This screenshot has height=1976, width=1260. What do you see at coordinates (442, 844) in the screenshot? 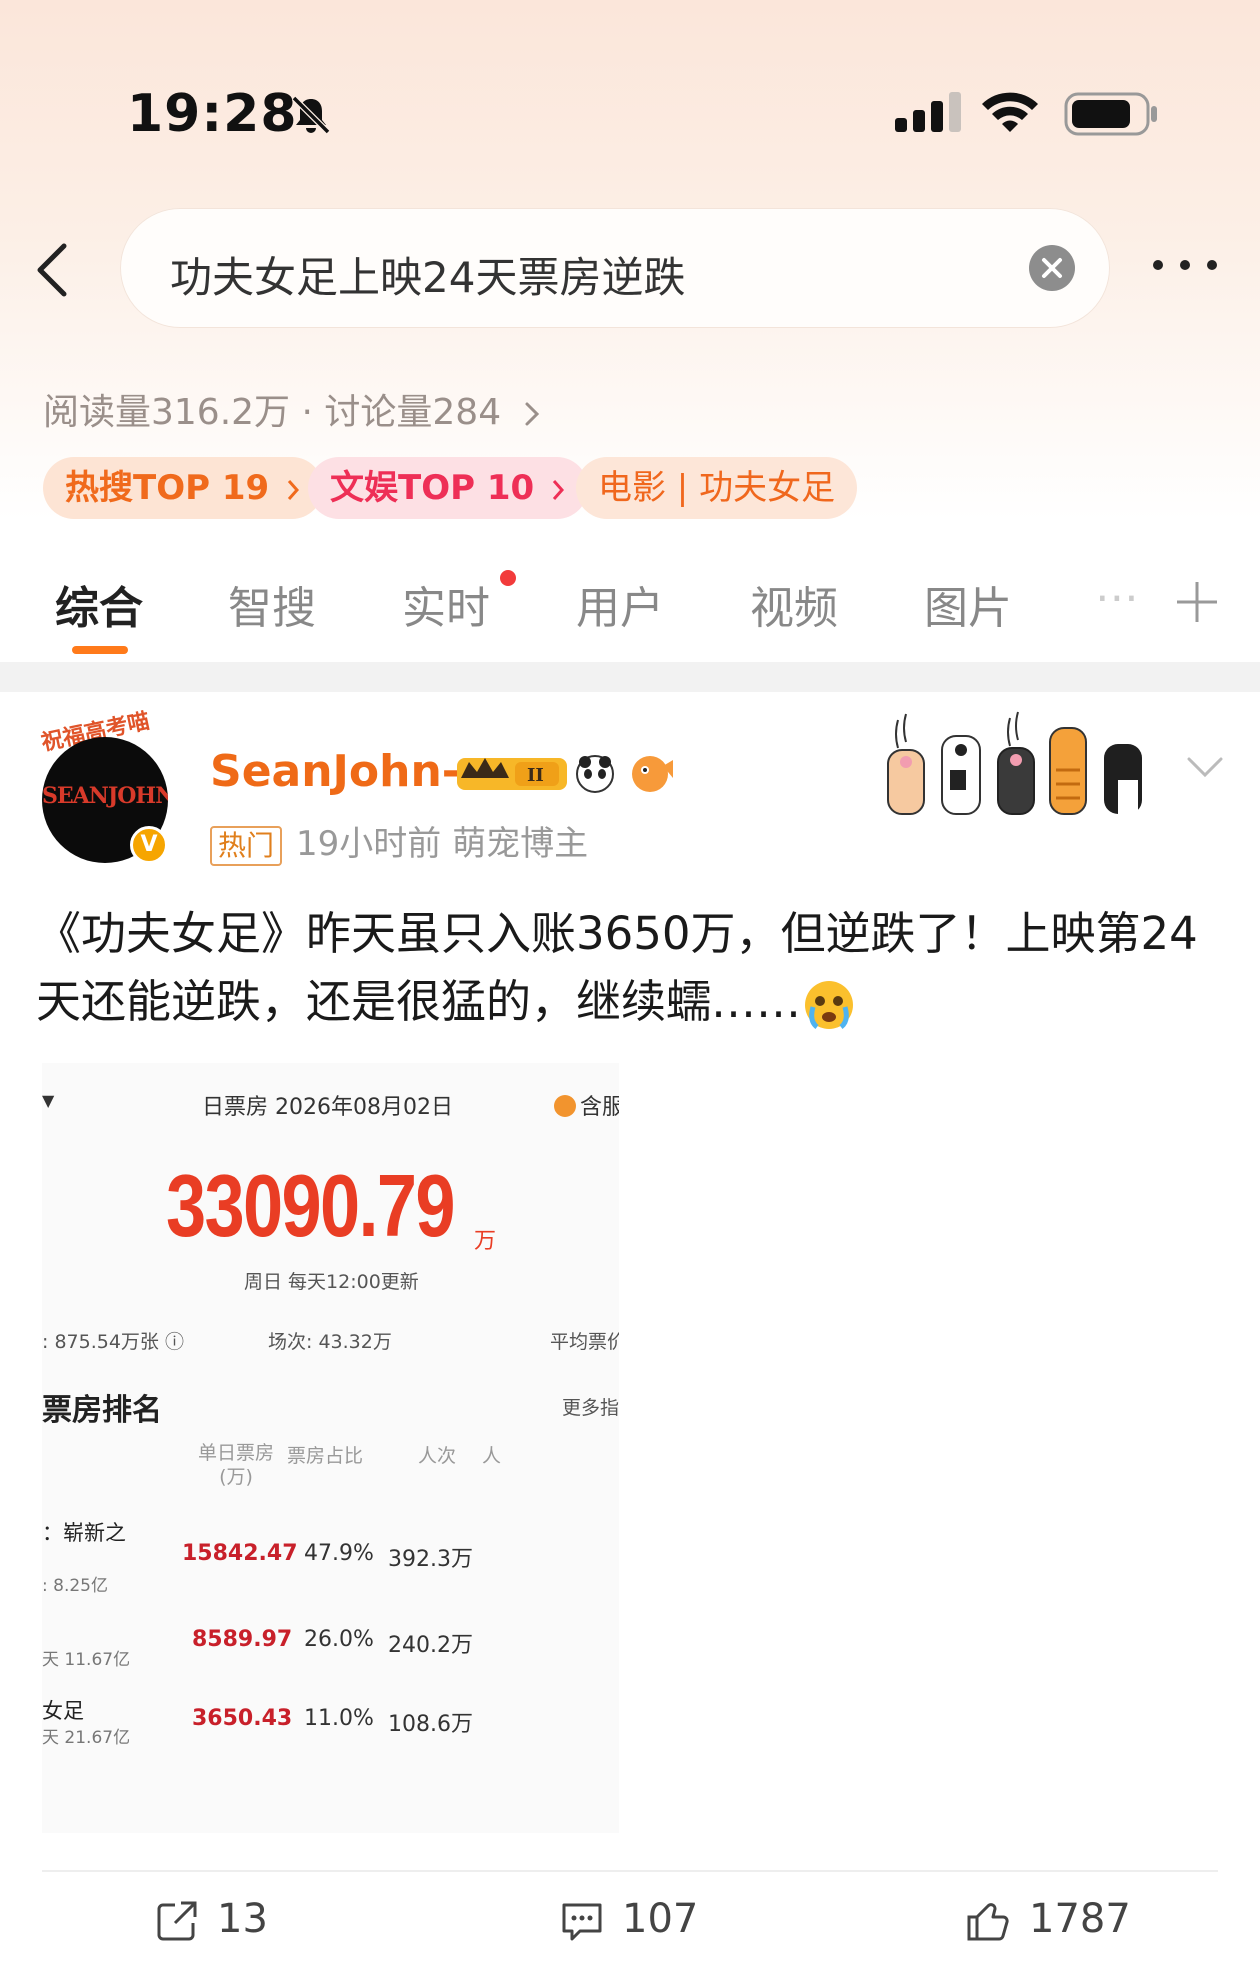
I see `post-time-category: 19小时前 萌宠博主` at bounding box center [442, 844].